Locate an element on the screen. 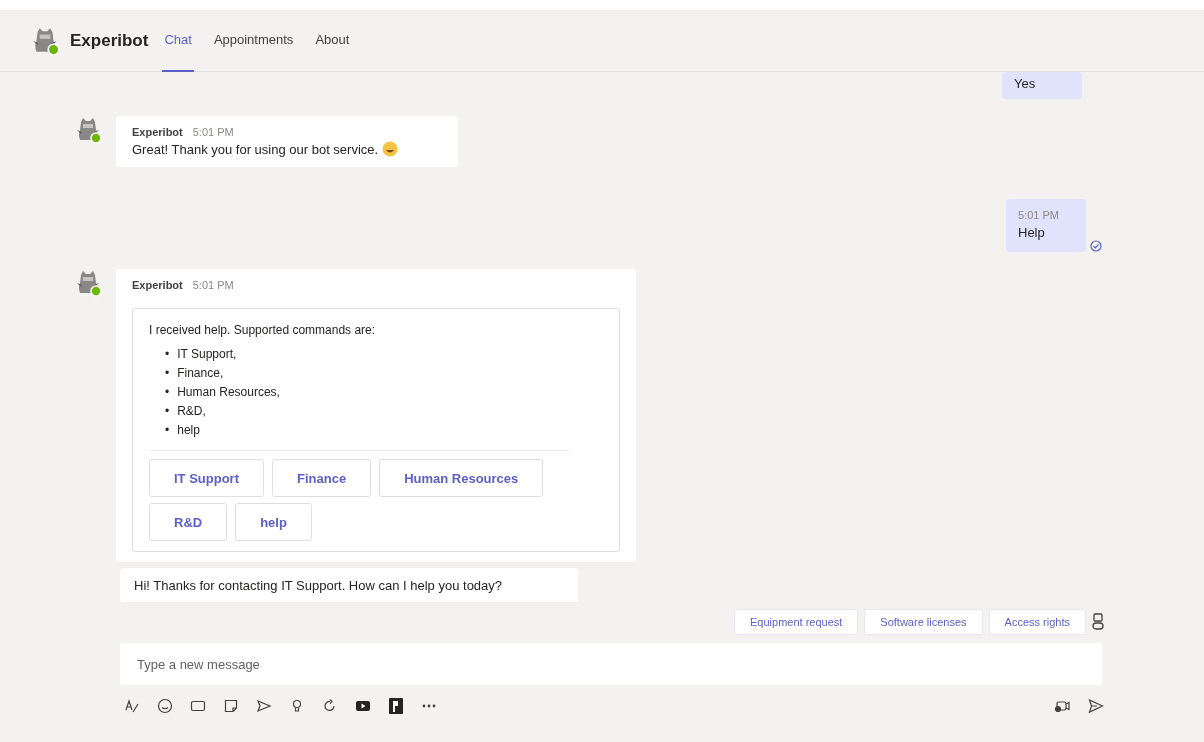  app-icon is located at coordinates (396, 706).